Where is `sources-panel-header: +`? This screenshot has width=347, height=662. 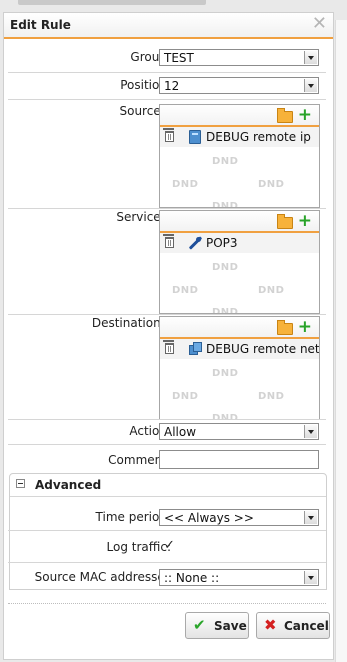 sources-panel-header: + is located at coordinates (239, 116).